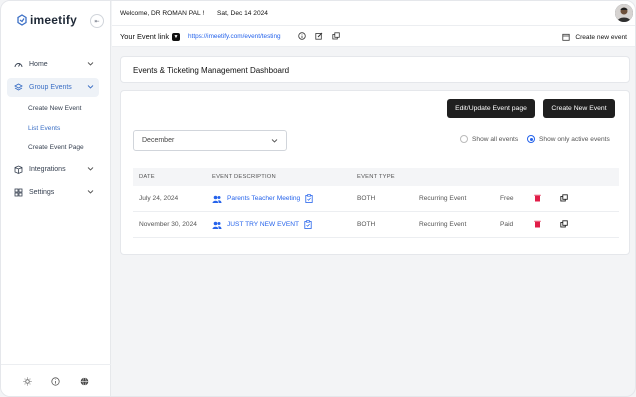 The image size is (636, 397). What do you see at coordinates (53, 20) in the screenshot?
I see `logo-text: imeetify` at bounding box center [53, 20].